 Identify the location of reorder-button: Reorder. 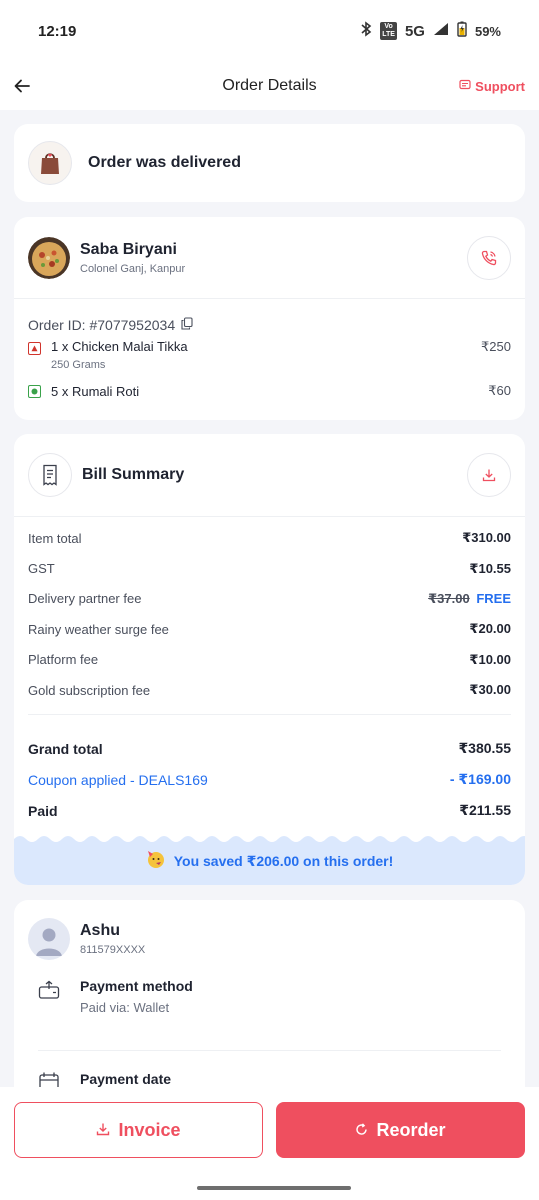
(400, 1130).